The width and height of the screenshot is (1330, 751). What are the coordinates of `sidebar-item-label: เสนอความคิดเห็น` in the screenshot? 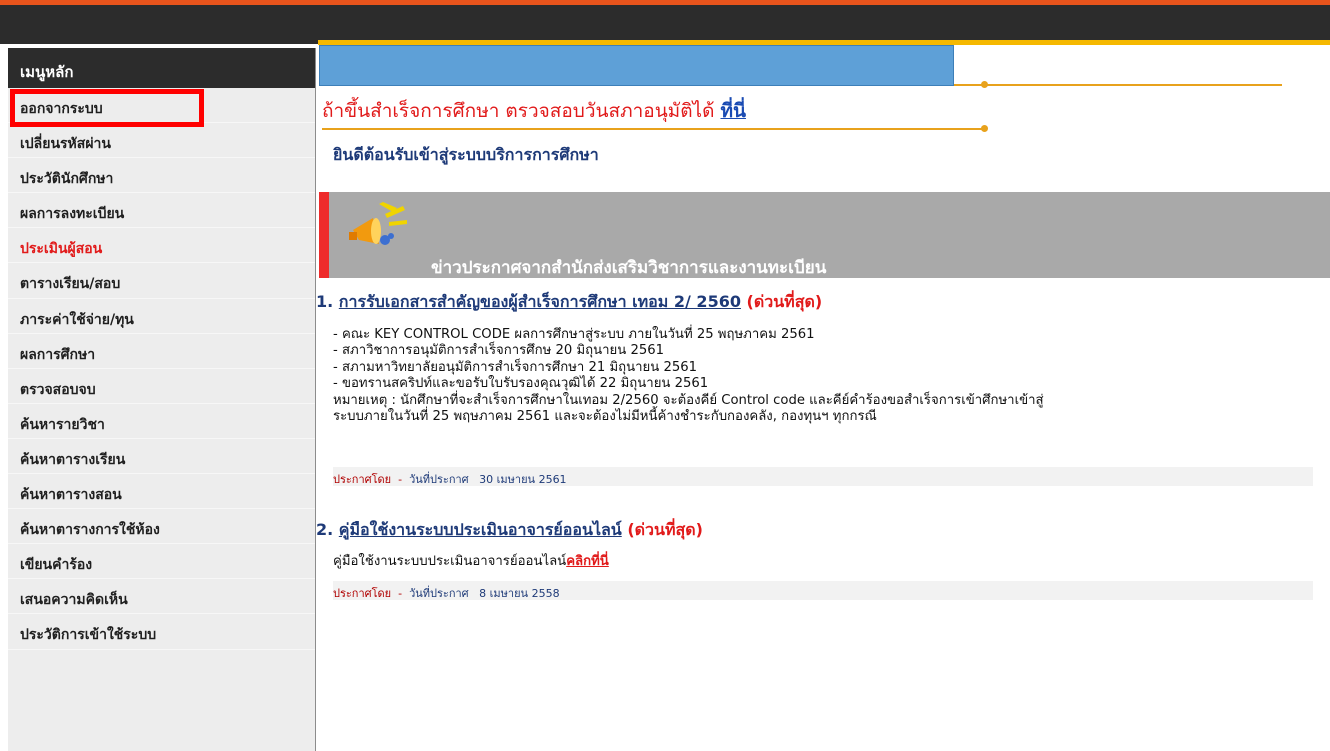 It's located at (74, 600).